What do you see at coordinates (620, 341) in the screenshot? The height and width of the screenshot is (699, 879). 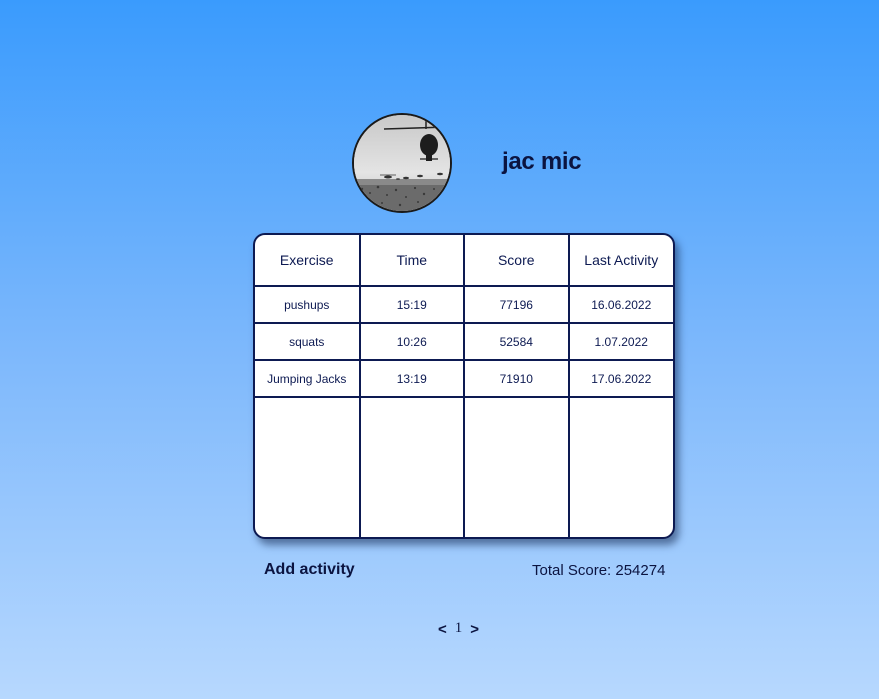 I see `cell-last-activity: 1.07.2022` at bounding box center [620, 341].